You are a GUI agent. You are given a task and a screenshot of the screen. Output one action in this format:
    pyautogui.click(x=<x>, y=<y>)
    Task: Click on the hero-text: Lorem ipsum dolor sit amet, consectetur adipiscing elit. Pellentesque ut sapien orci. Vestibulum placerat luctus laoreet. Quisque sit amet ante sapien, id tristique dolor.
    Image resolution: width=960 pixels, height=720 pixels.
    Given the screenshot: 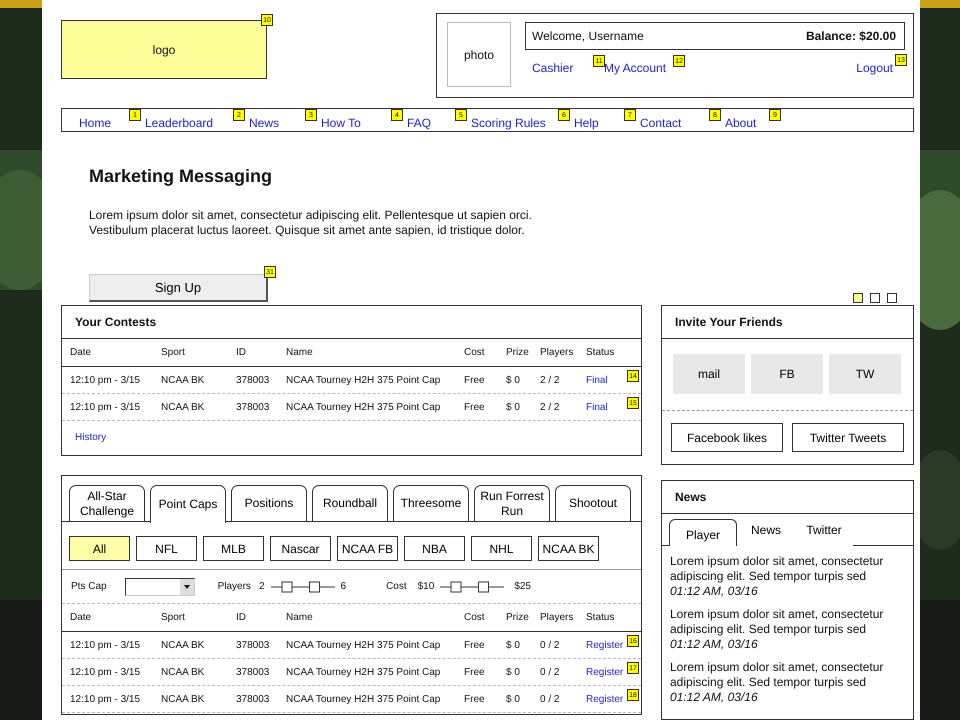 What is the action you would take?
    pyautogui.click(x=311, y=223)
    